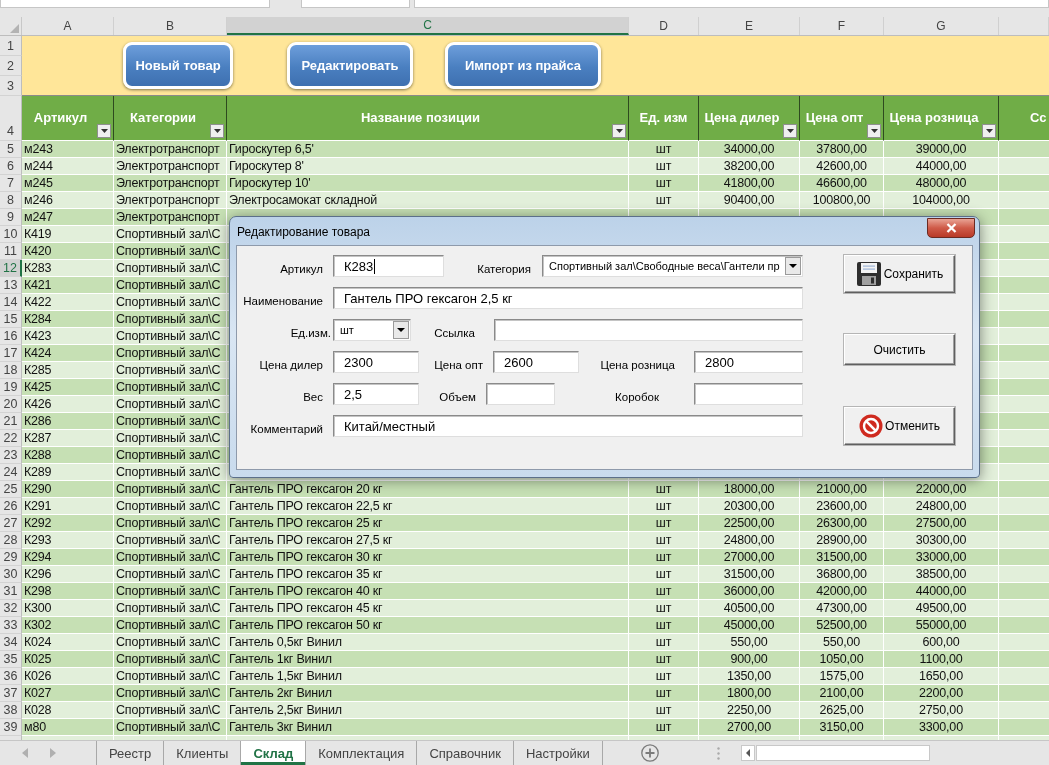 This screenshot has width=1049, height=765. What do you see at coordinates (38, 387) in the screenshot?
I see `table-cell-text: К425` at bounding box center [38, 387].